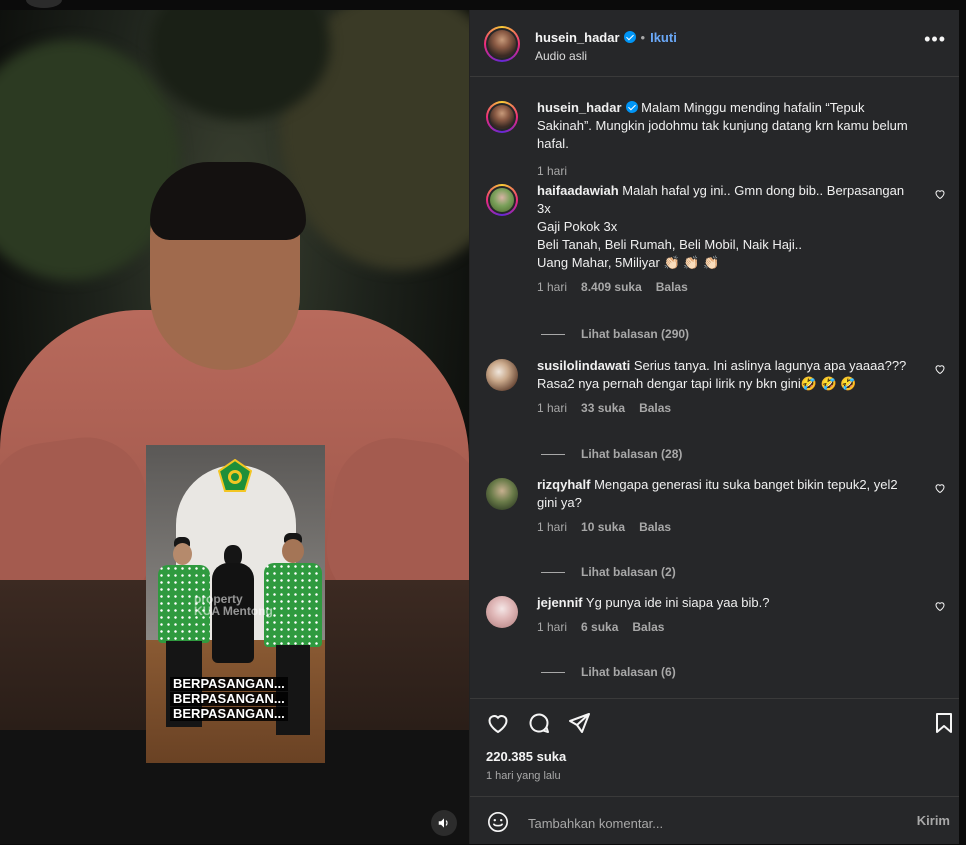 This screenshot has width=966, height=845. What do you see at coordinates (603, 527) in the screenshot?
I see `comment-likes: 10 suka` at bounding box center [603, 527].